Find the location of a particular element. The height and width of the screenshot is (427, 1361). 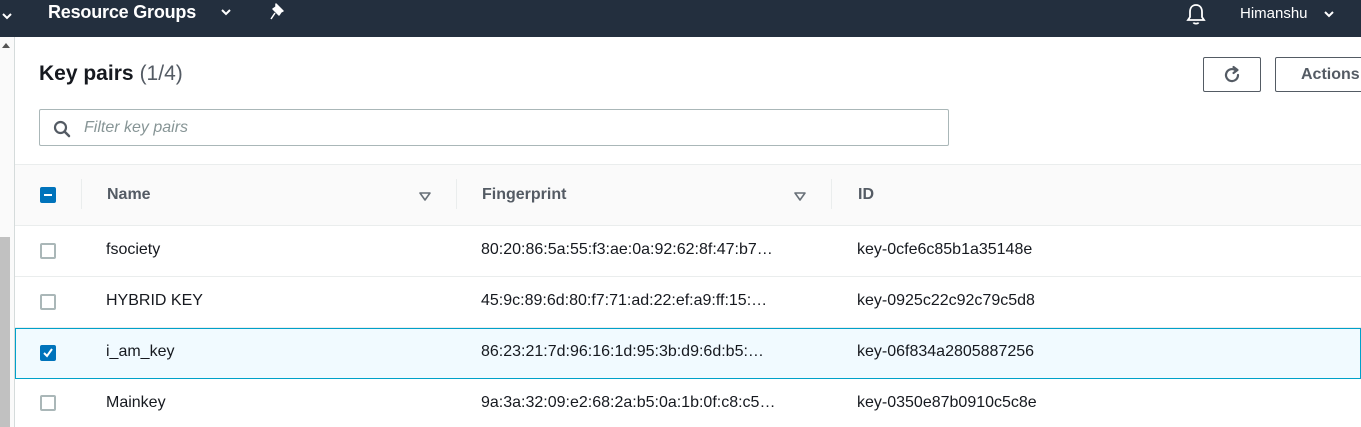

key-name: HYBRID KEY is located at coordinates (154, 300).